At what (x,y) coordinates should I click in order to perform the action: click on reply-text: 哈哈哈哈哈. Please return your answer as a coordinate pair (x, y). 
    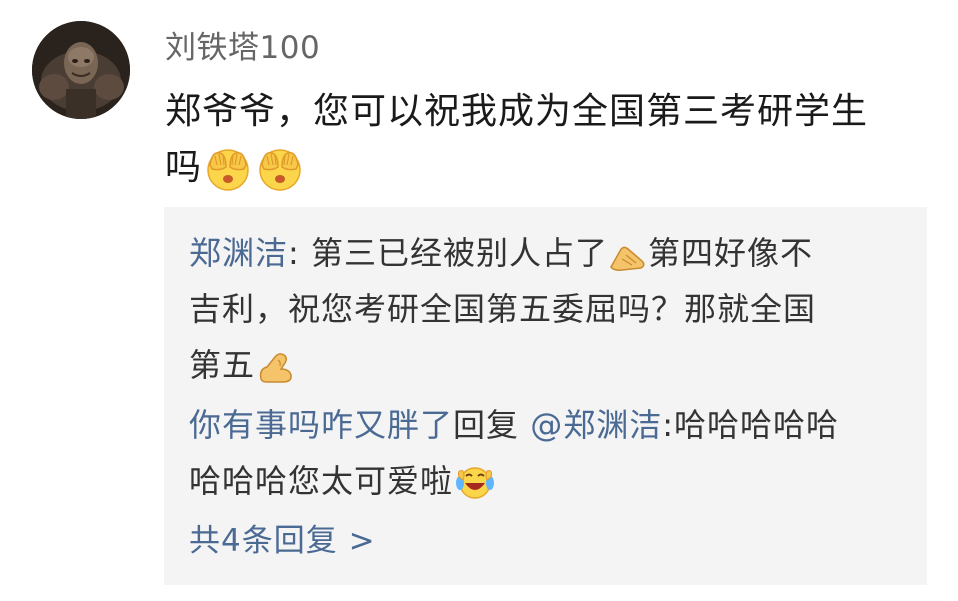
    Looking at the image, I should click on (757, 425).